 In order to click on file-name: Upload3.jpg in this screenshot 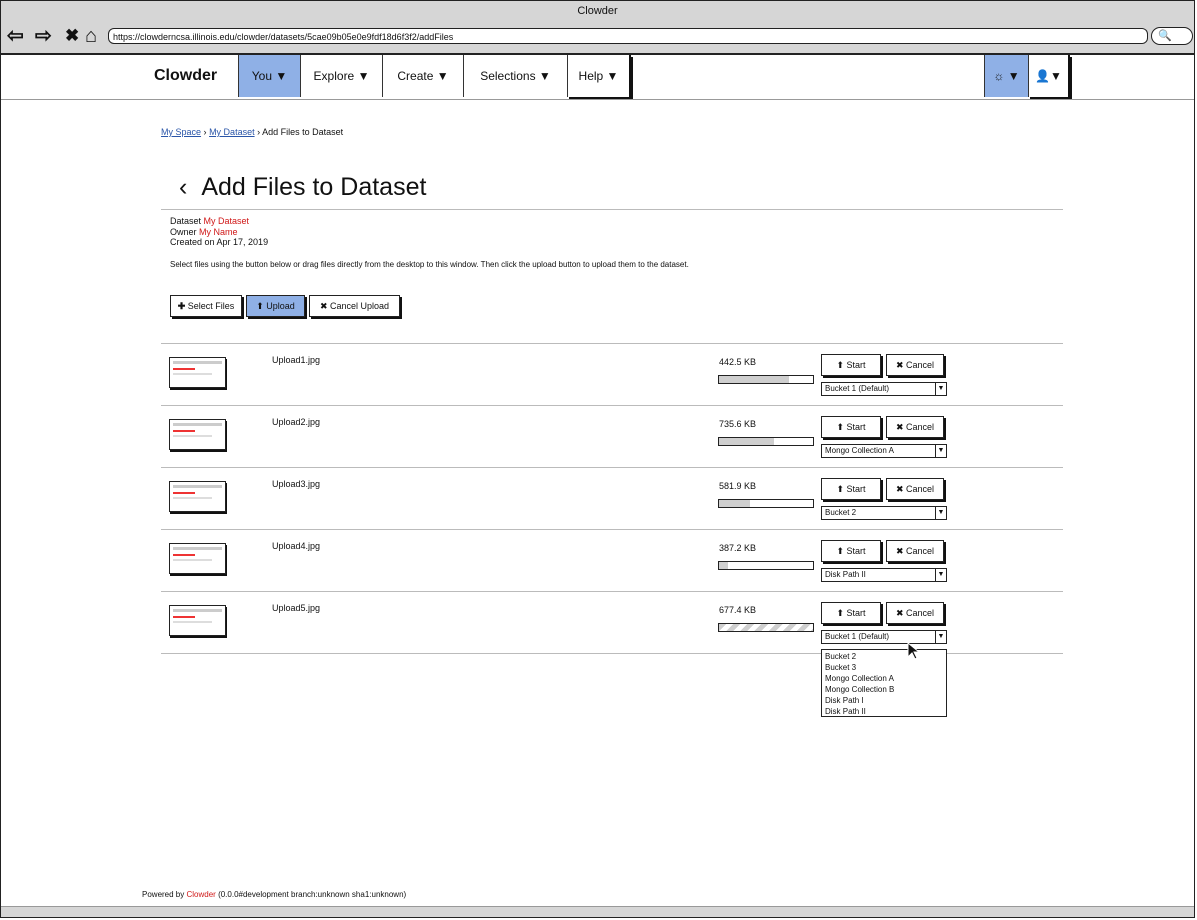, I will do `click(296, 484)`.